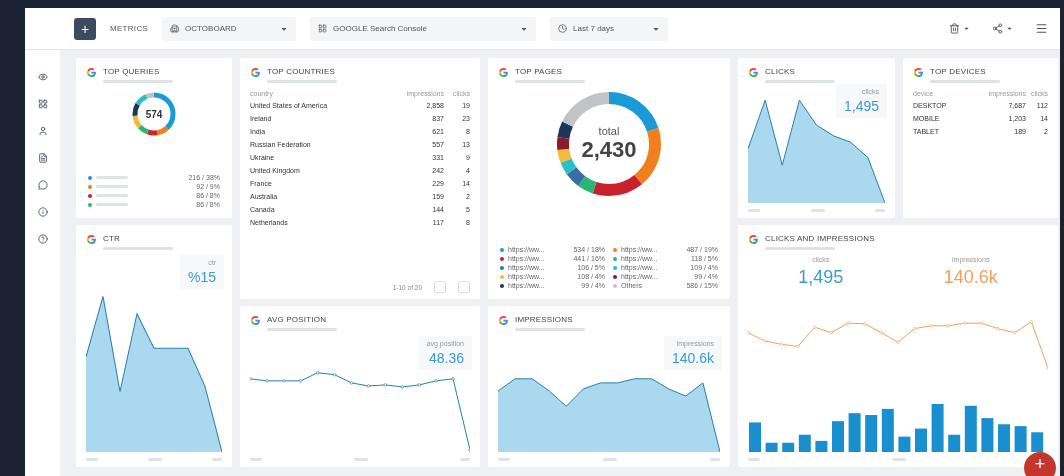  I want to click on date-range-dropdown: Last 7 days, so click(609, 28).